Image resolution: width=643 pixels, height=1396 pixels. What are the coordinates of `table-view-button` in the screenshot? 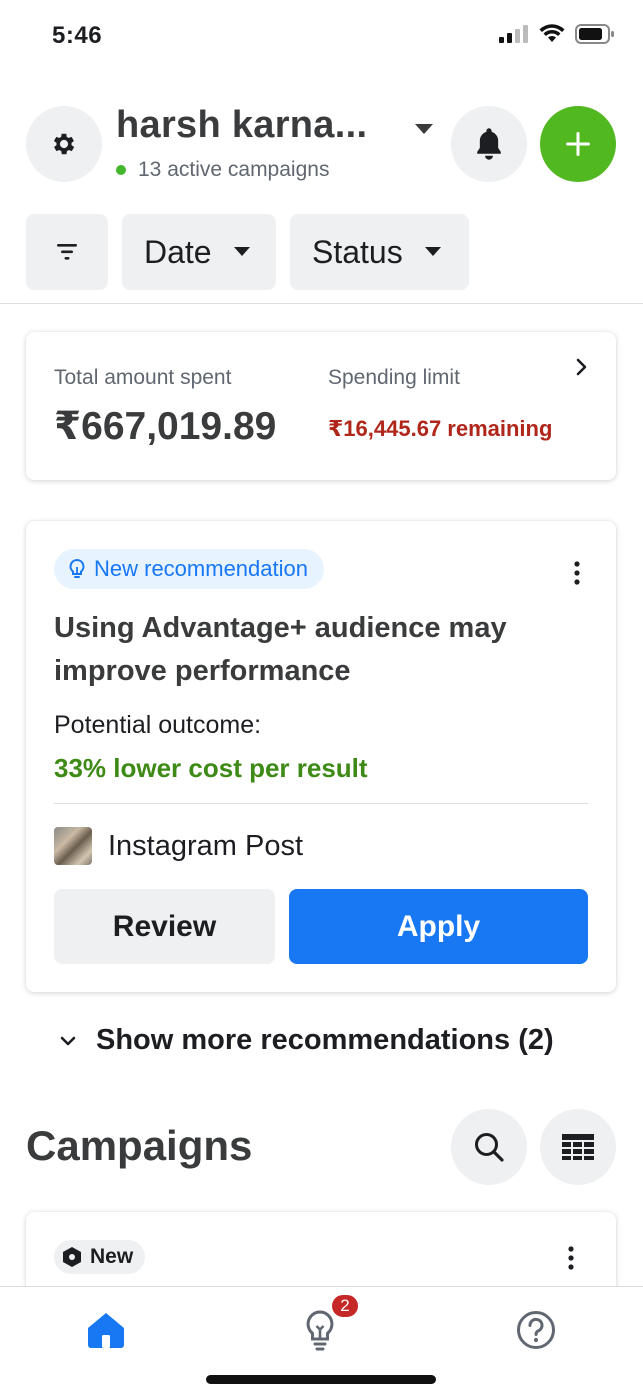 It's located at (578, 1147).